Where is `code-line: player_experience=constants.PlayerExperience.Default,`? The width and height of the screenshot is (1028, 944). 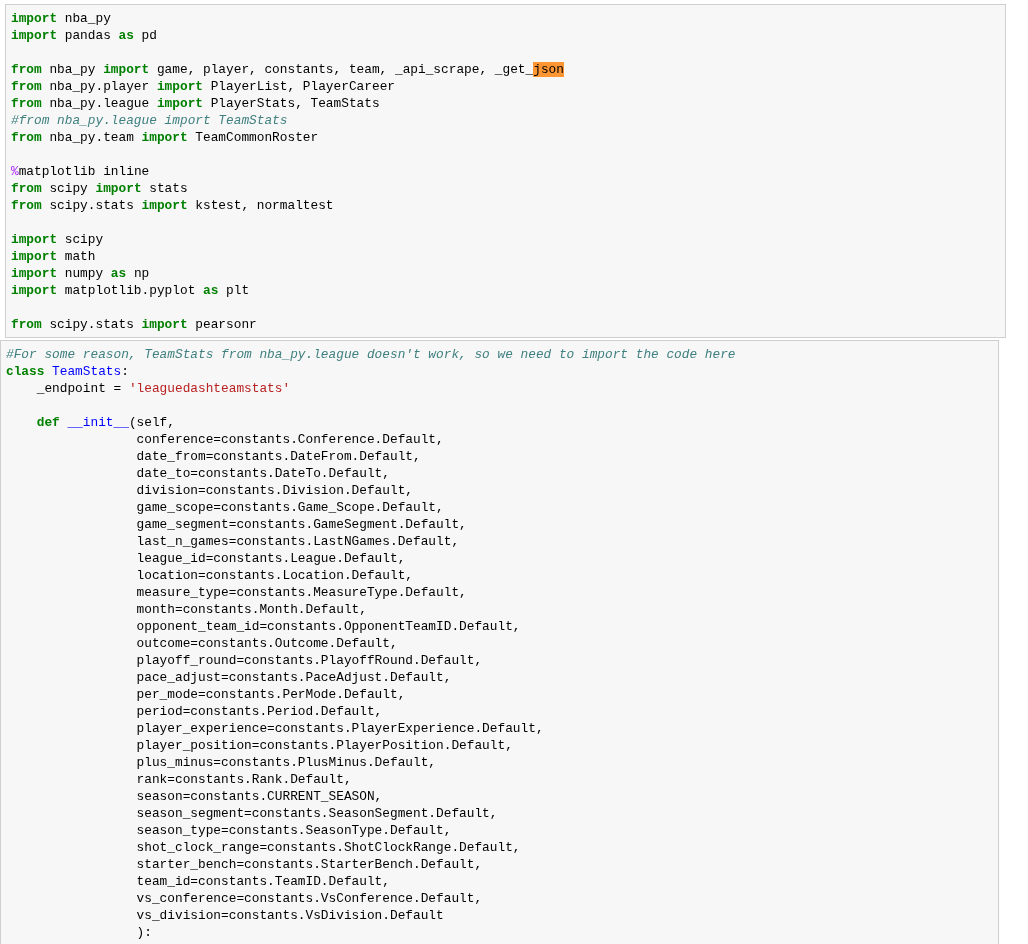
code-line: player_experience=constants.PlayerExperience.Default, is located at coordinates (339, 728).